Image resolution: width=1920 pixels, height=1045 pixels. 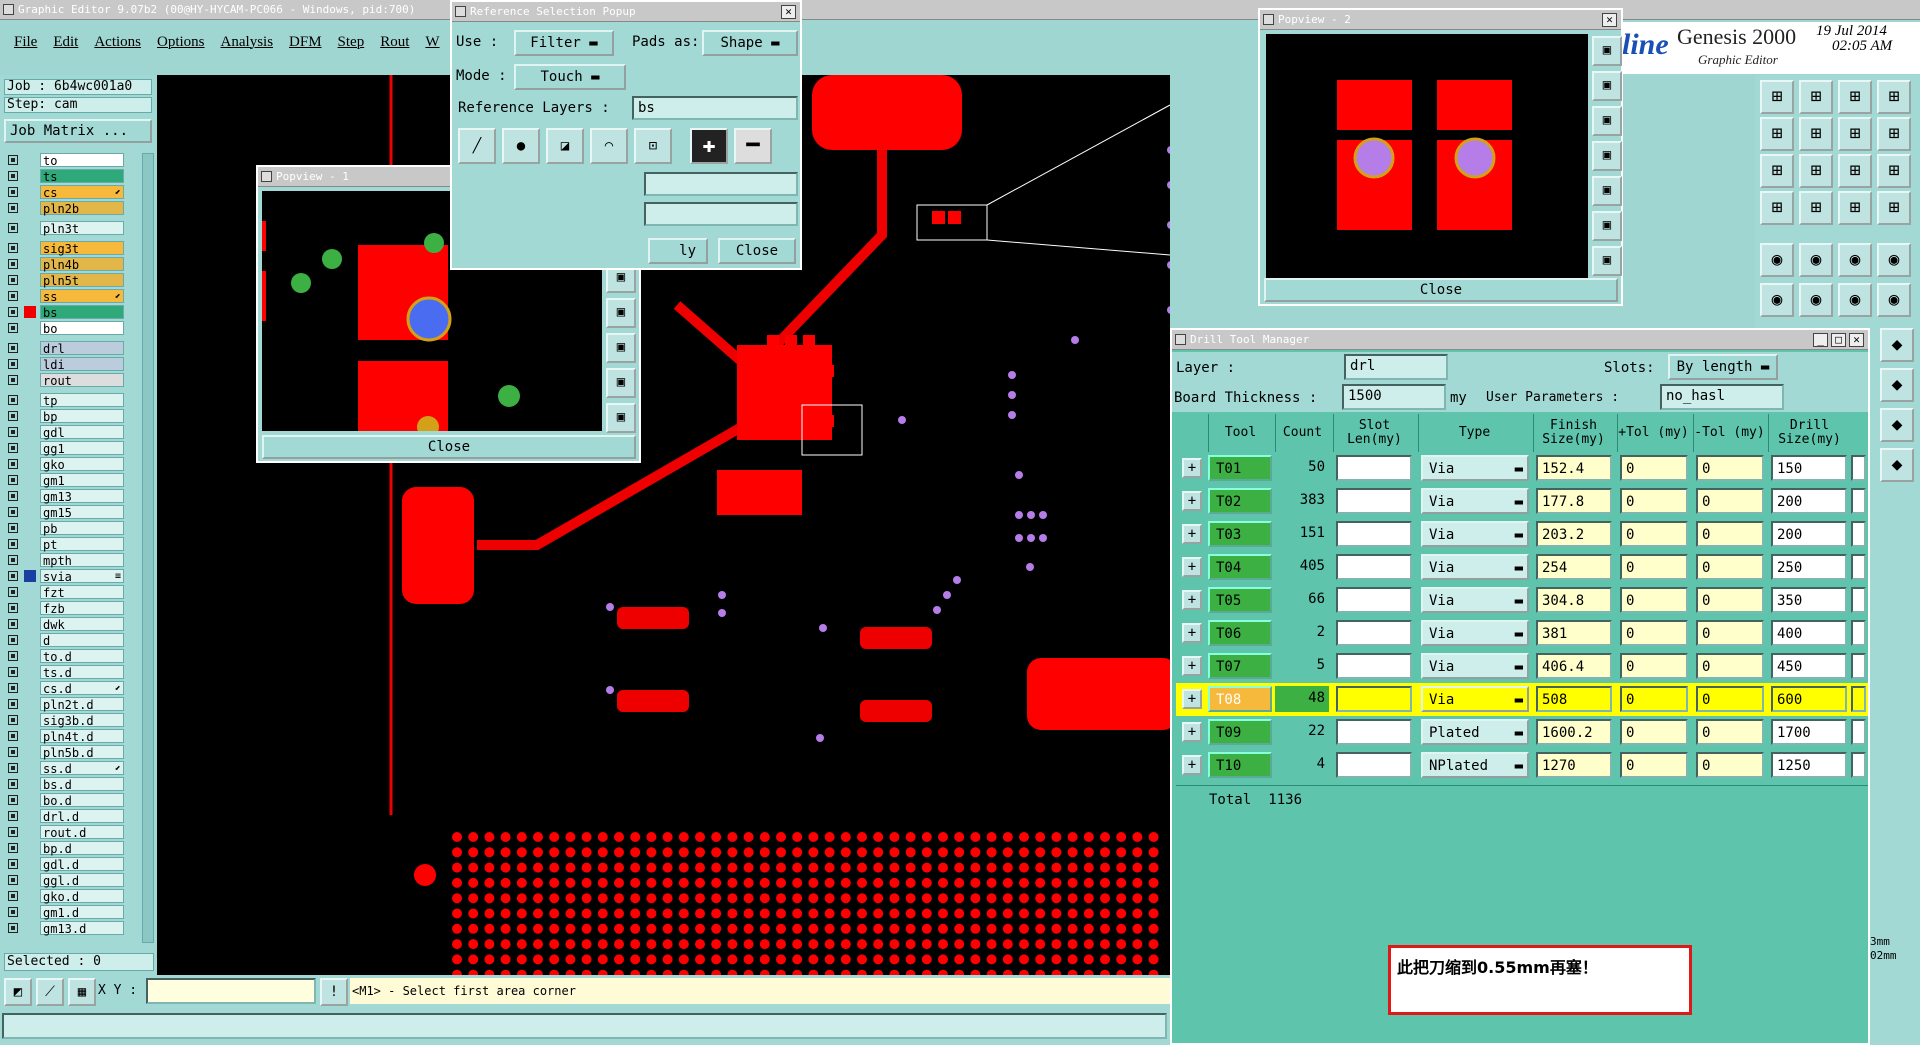 I want to click on graph-icon: ◉, so click(x=1777, y=300).